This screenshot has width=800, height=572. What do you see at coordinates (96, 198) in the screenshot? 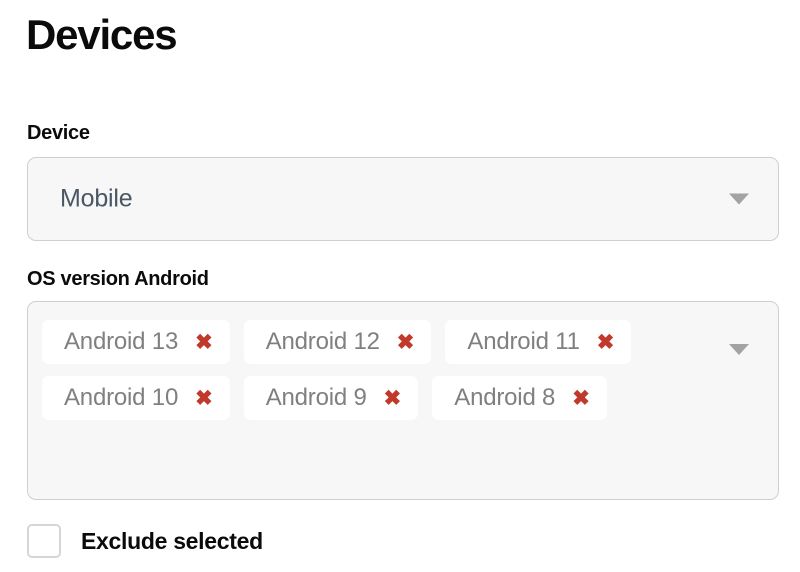
I see `device-select-value: Mobile` at bounding box center [96, 198].